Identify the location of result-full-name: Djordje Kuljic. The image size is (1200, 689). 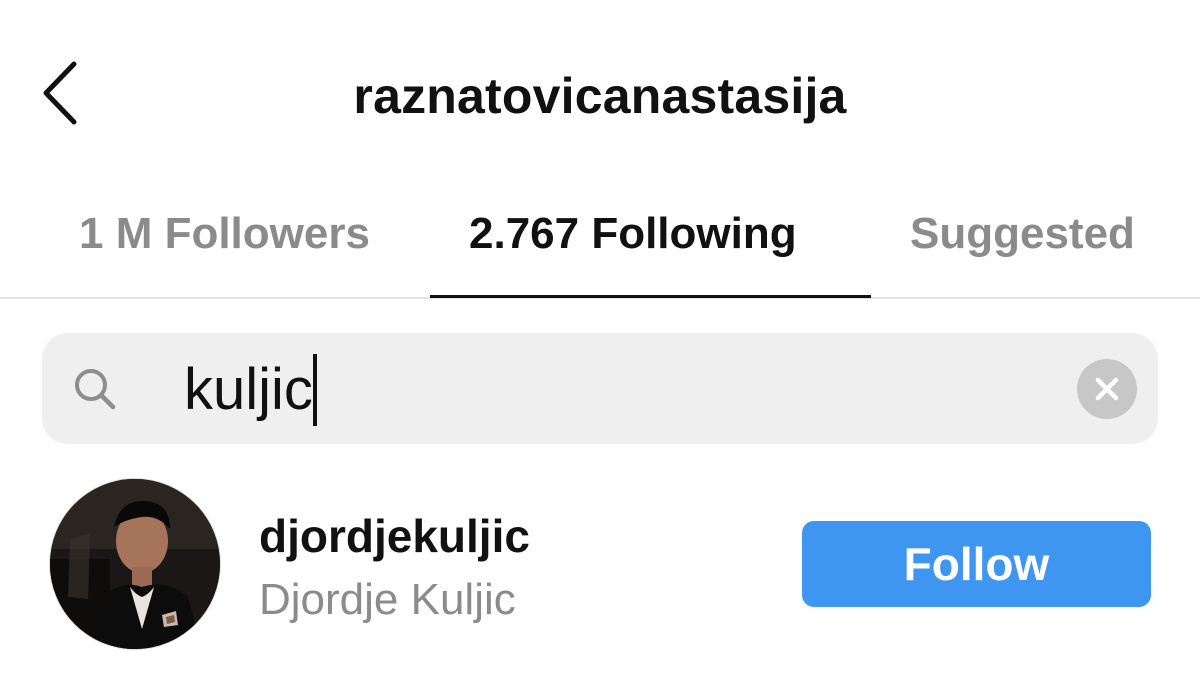
(387, 599).